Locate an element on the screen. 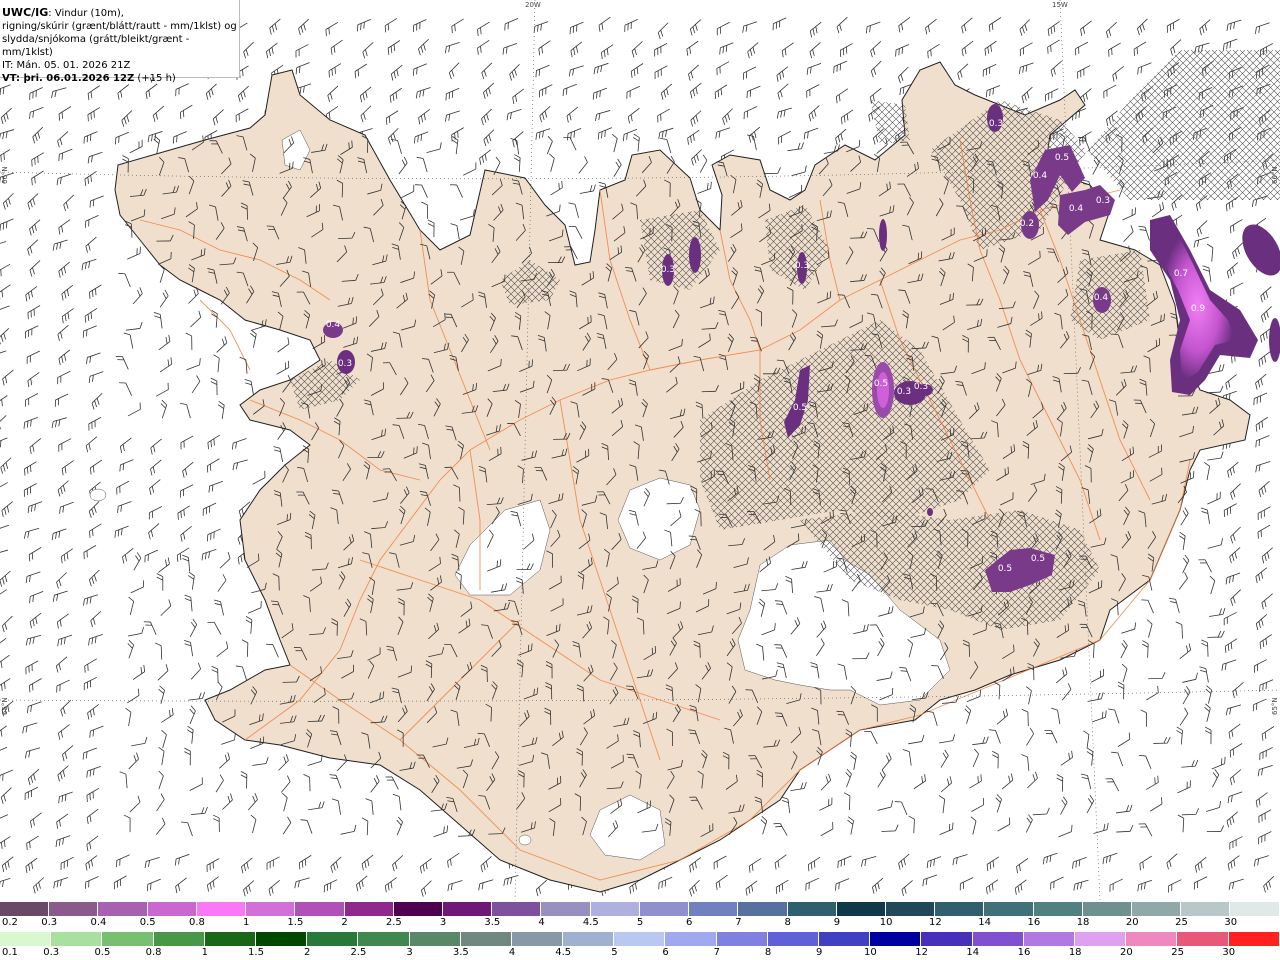  init-time: IT: Mán. 05. 01. 2026 21Z is located at coordinates (66, 65).